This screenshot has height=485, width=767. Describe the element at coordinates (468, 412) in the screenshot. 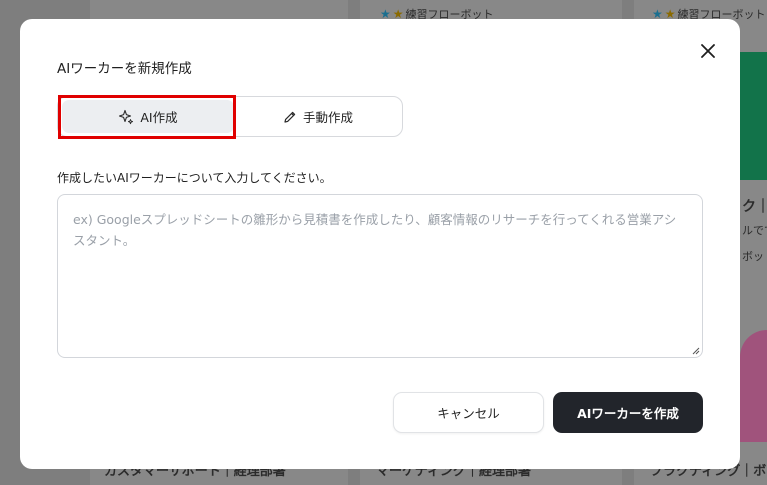

I see `cancel-button: キャンセル` at that location.